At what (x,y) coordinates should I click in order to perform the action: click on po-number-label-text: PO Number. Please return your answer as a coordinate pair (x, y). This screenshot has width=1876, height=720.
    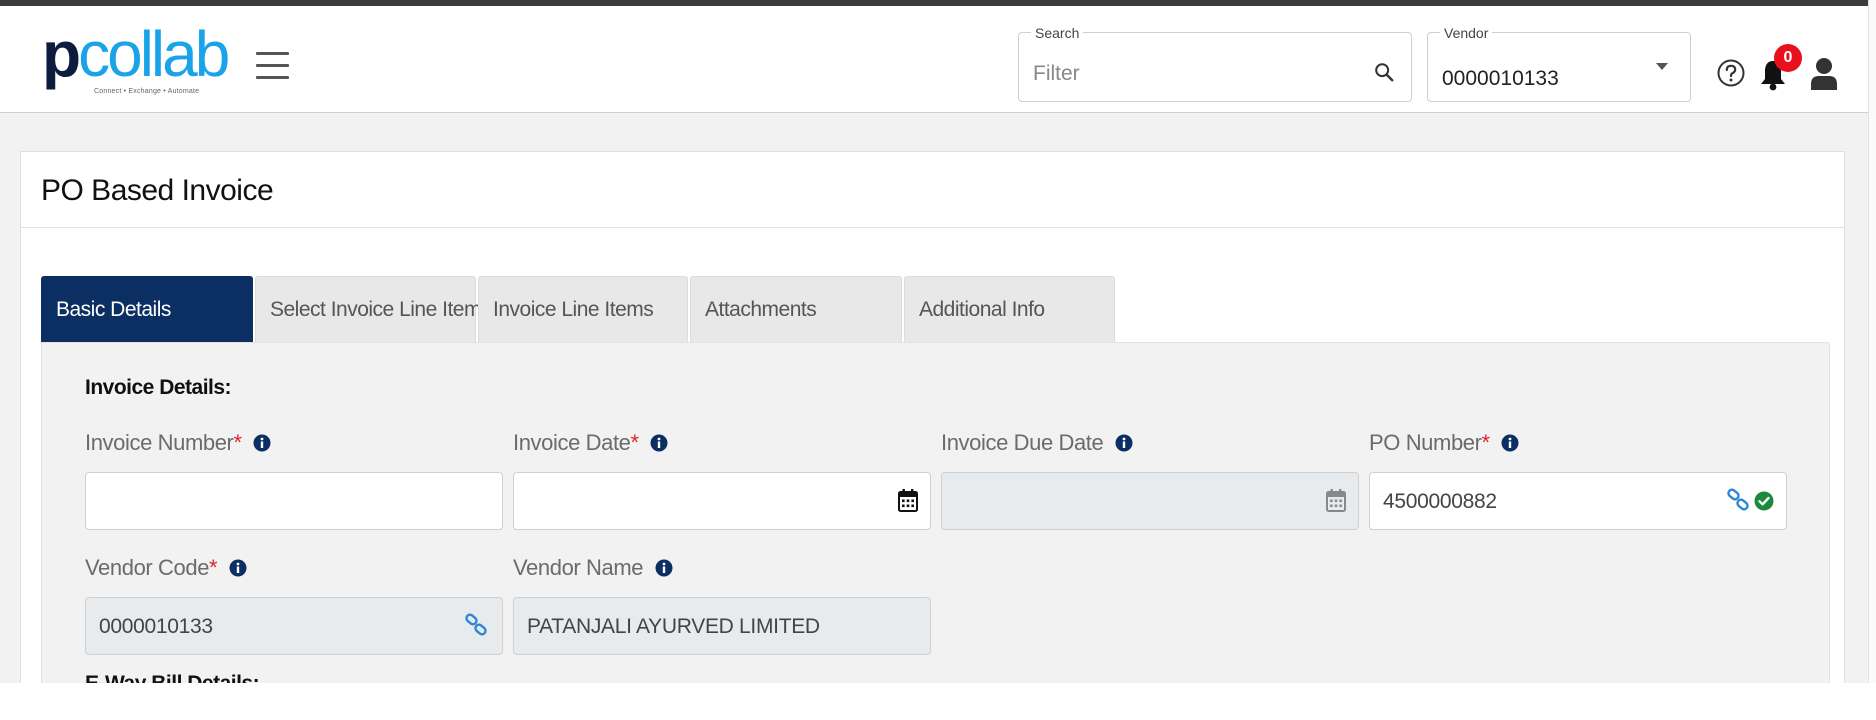
    Looking at the image, I should click on (1425, 442).